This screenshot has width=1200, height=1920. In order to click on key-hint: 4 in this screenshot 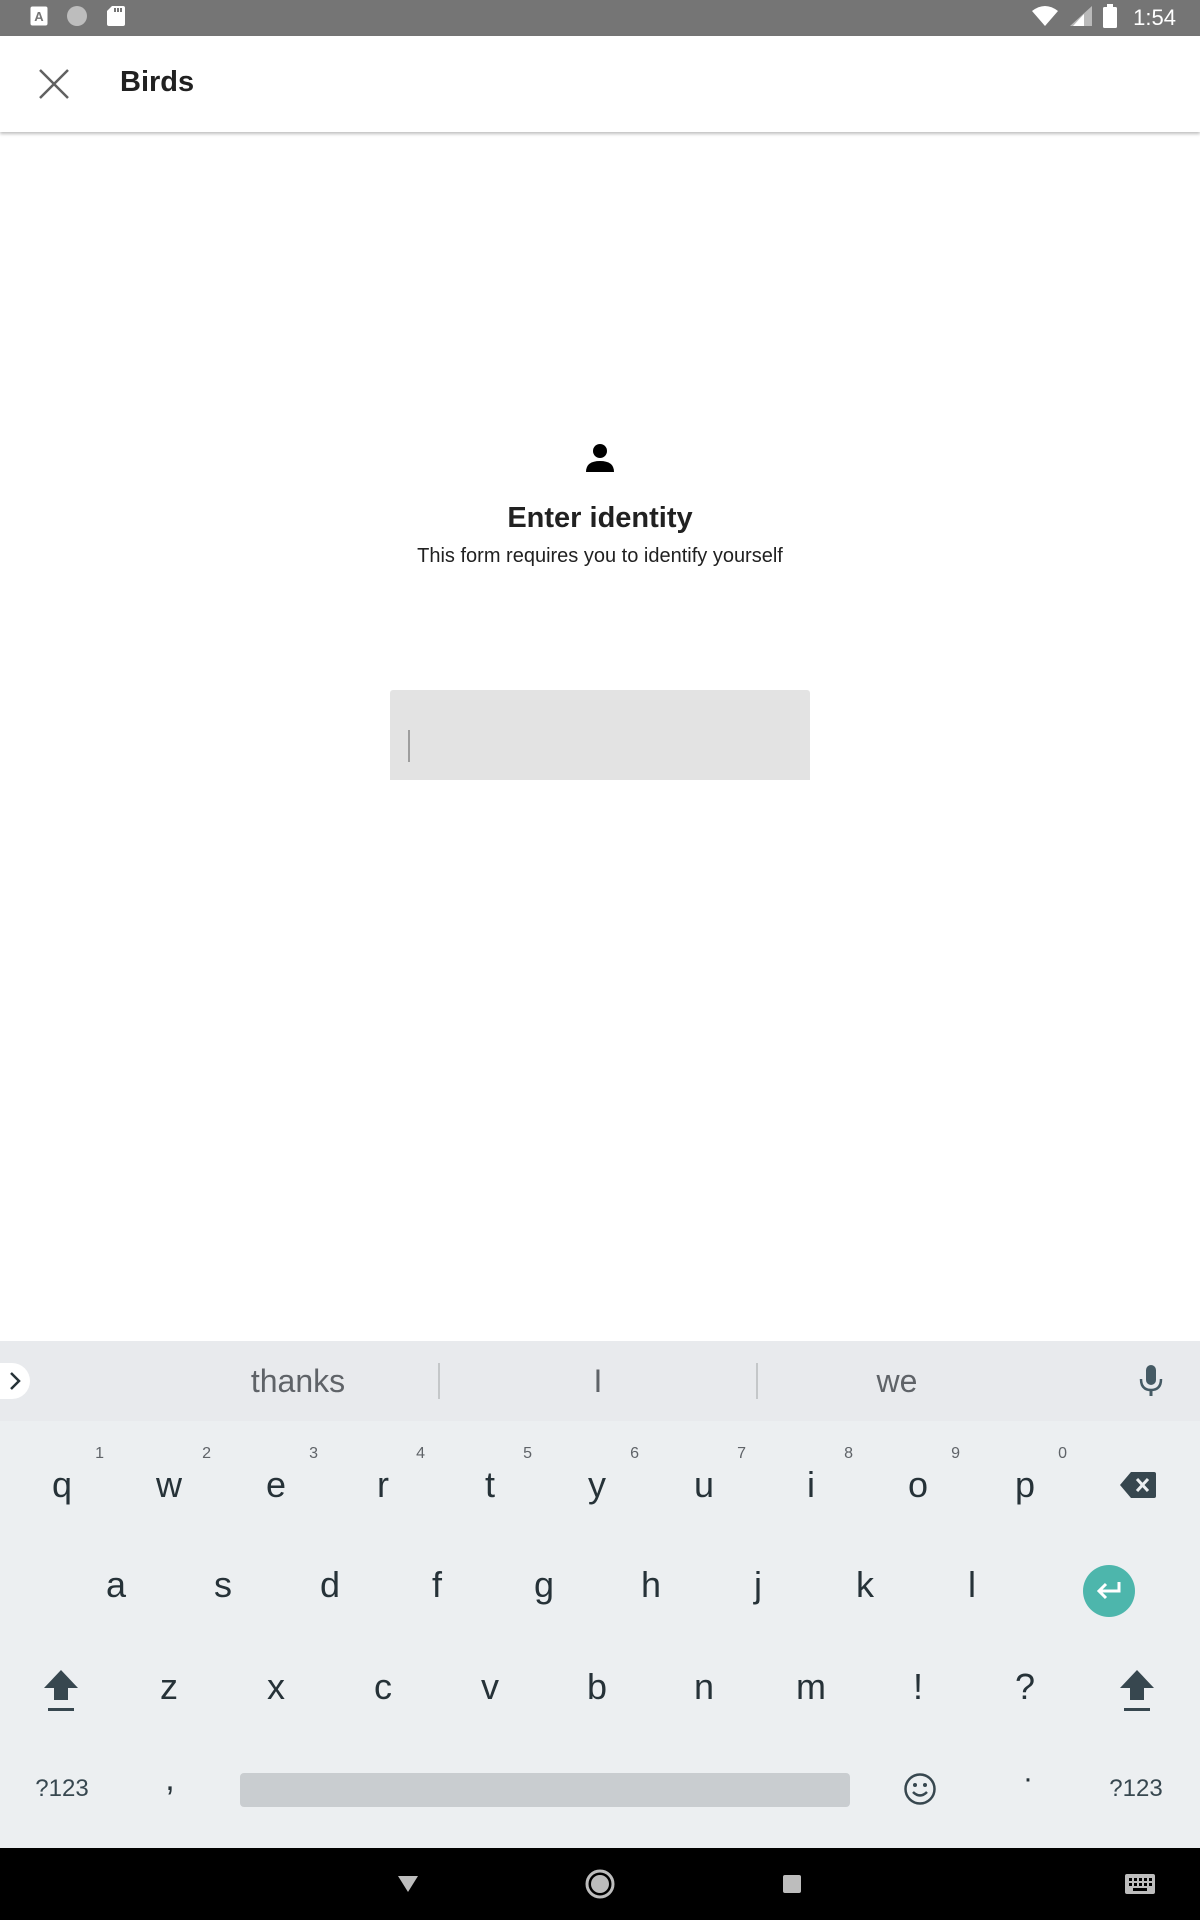, I will do `click(420, 1453)`.